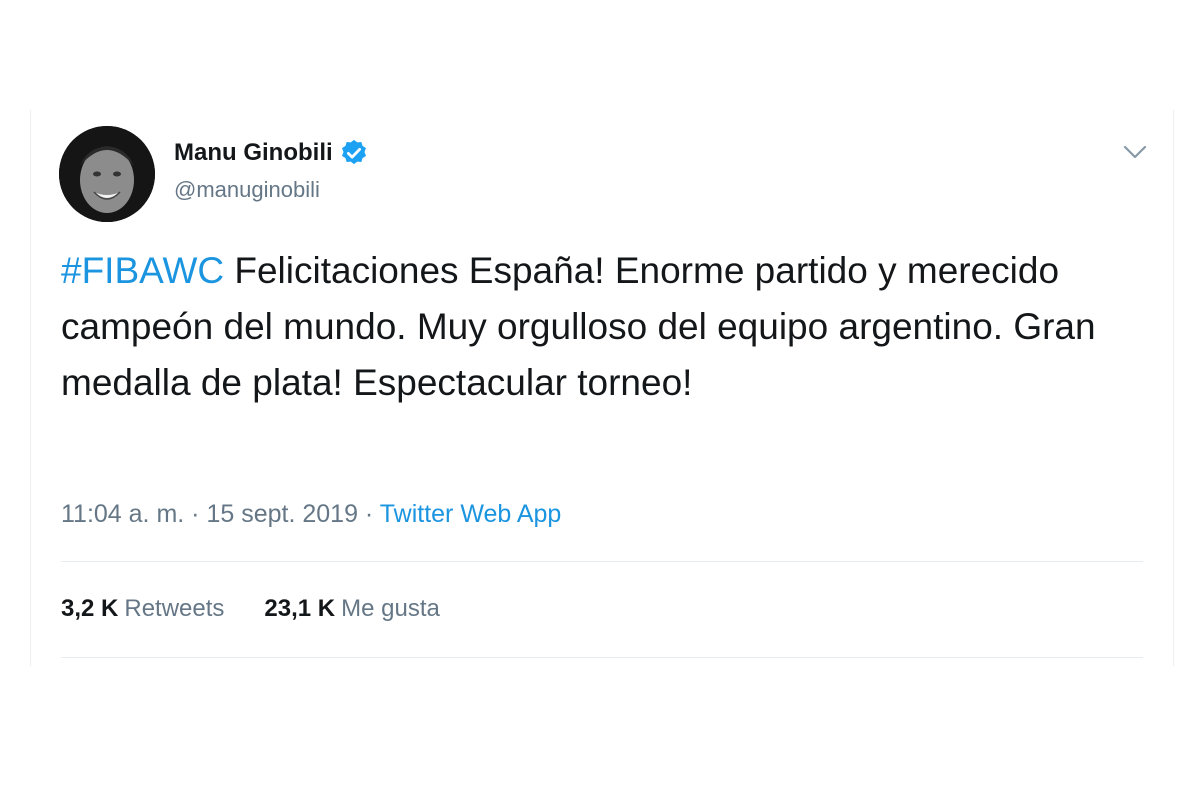  Describe the element at coordinates (354, 153) in the screenshot. I see `verified-badge-icon` at that location.